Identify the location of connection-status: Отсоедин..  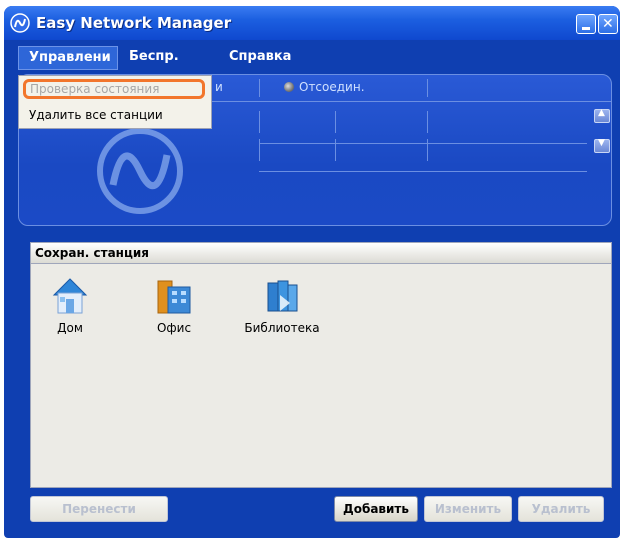
(332, 87).